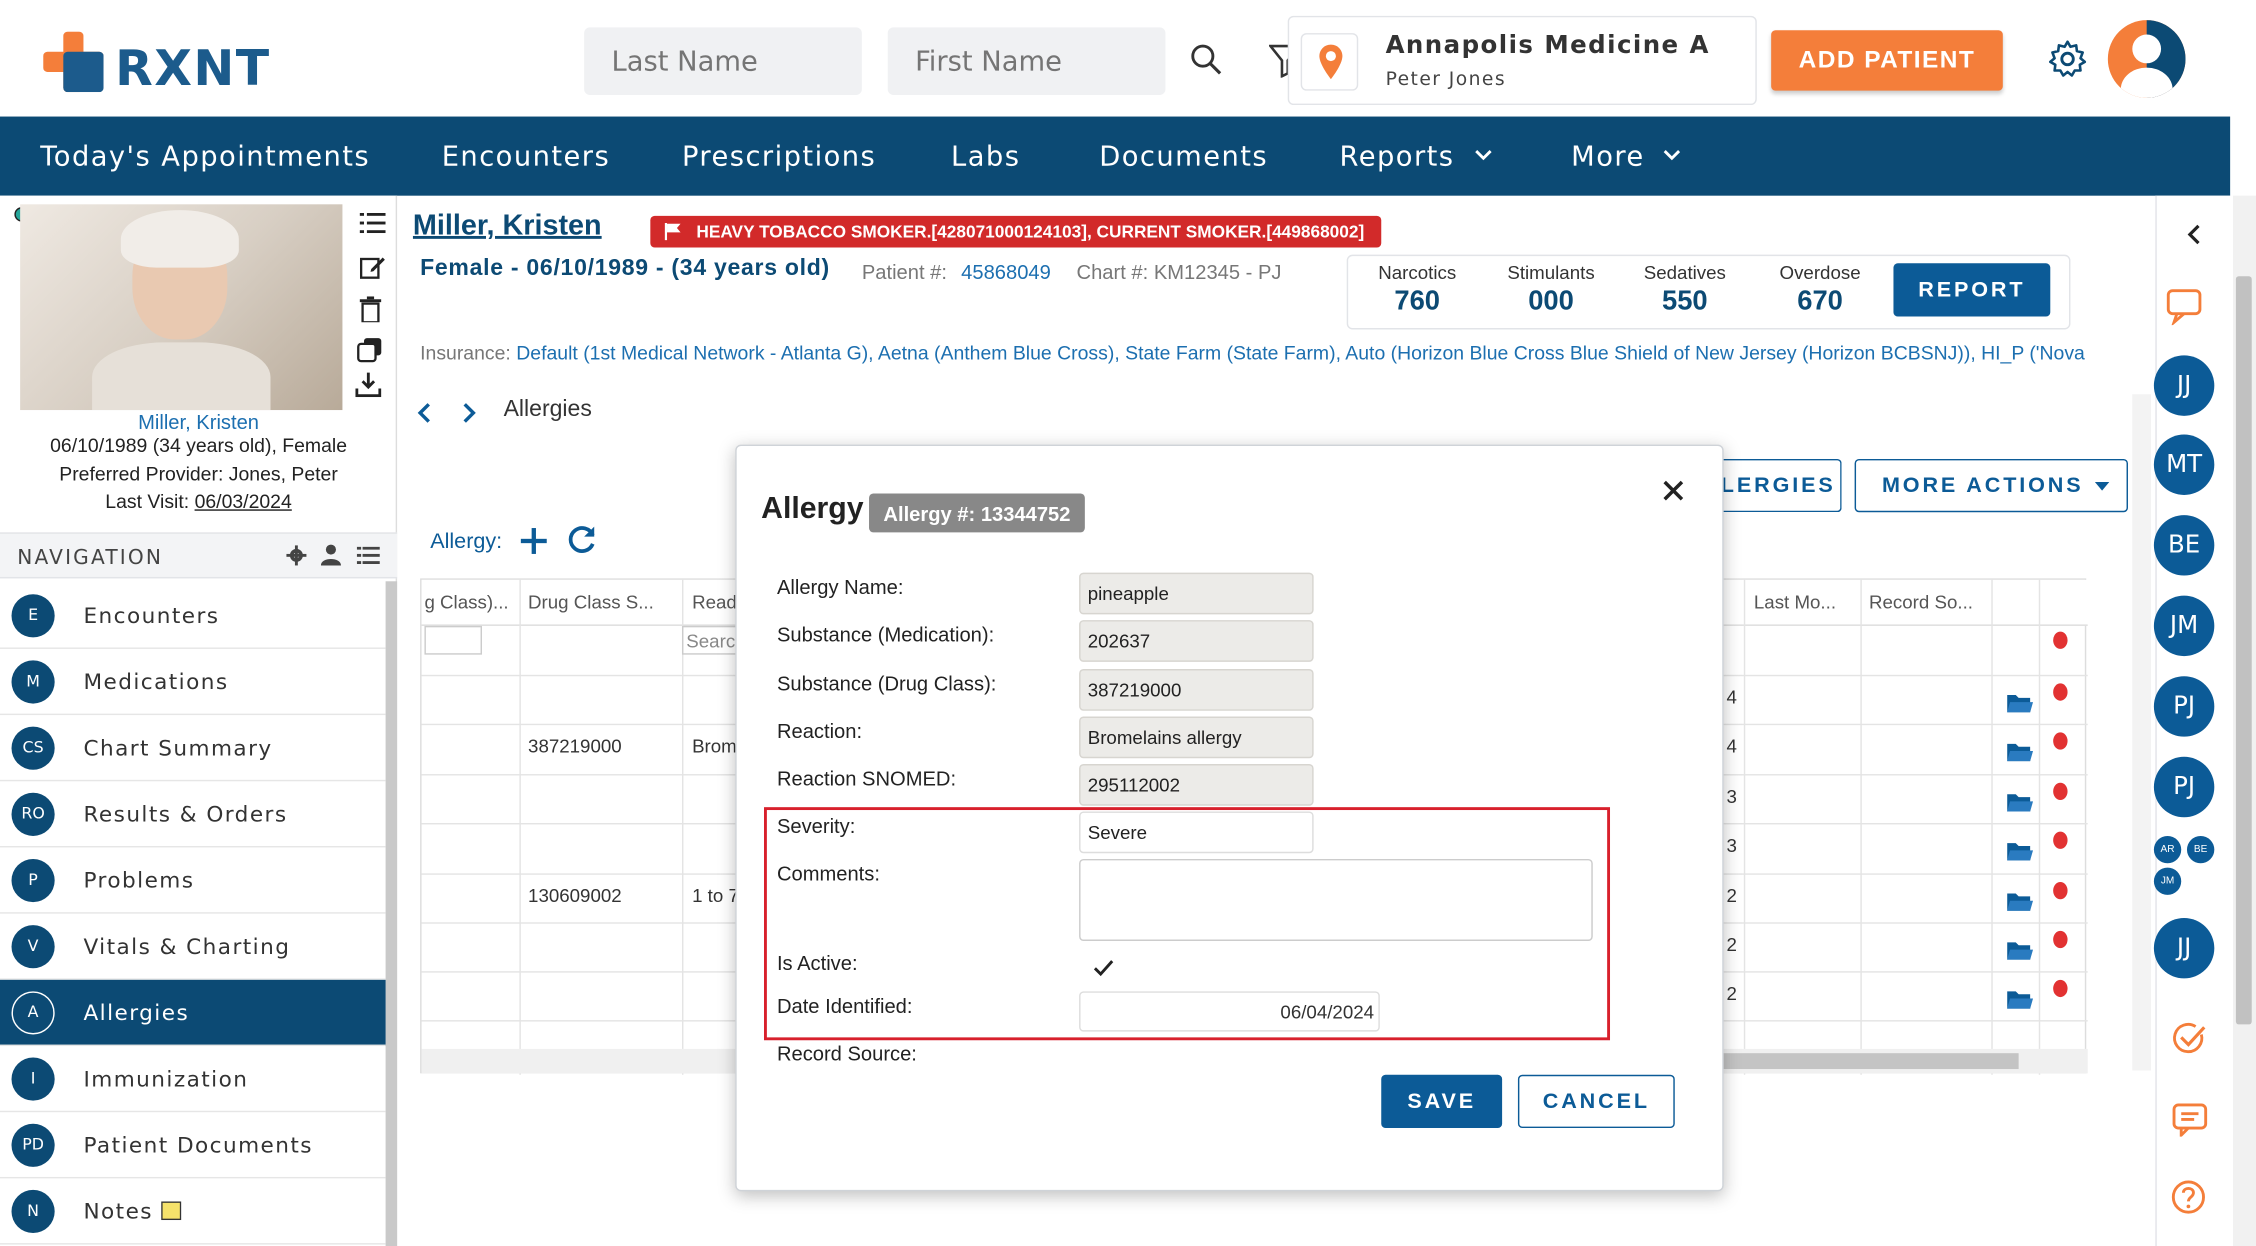  What do you see at coordinates (840, 587) in the screenshot?
I see `allergy-name-label: Allergy Name:` at bounding box center [840, 587].